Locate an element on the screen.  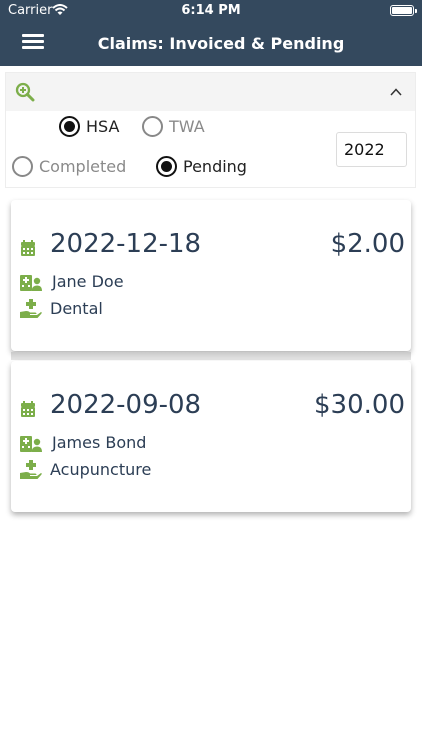
radio-twa-indicator is located at coordinates (152, 126).